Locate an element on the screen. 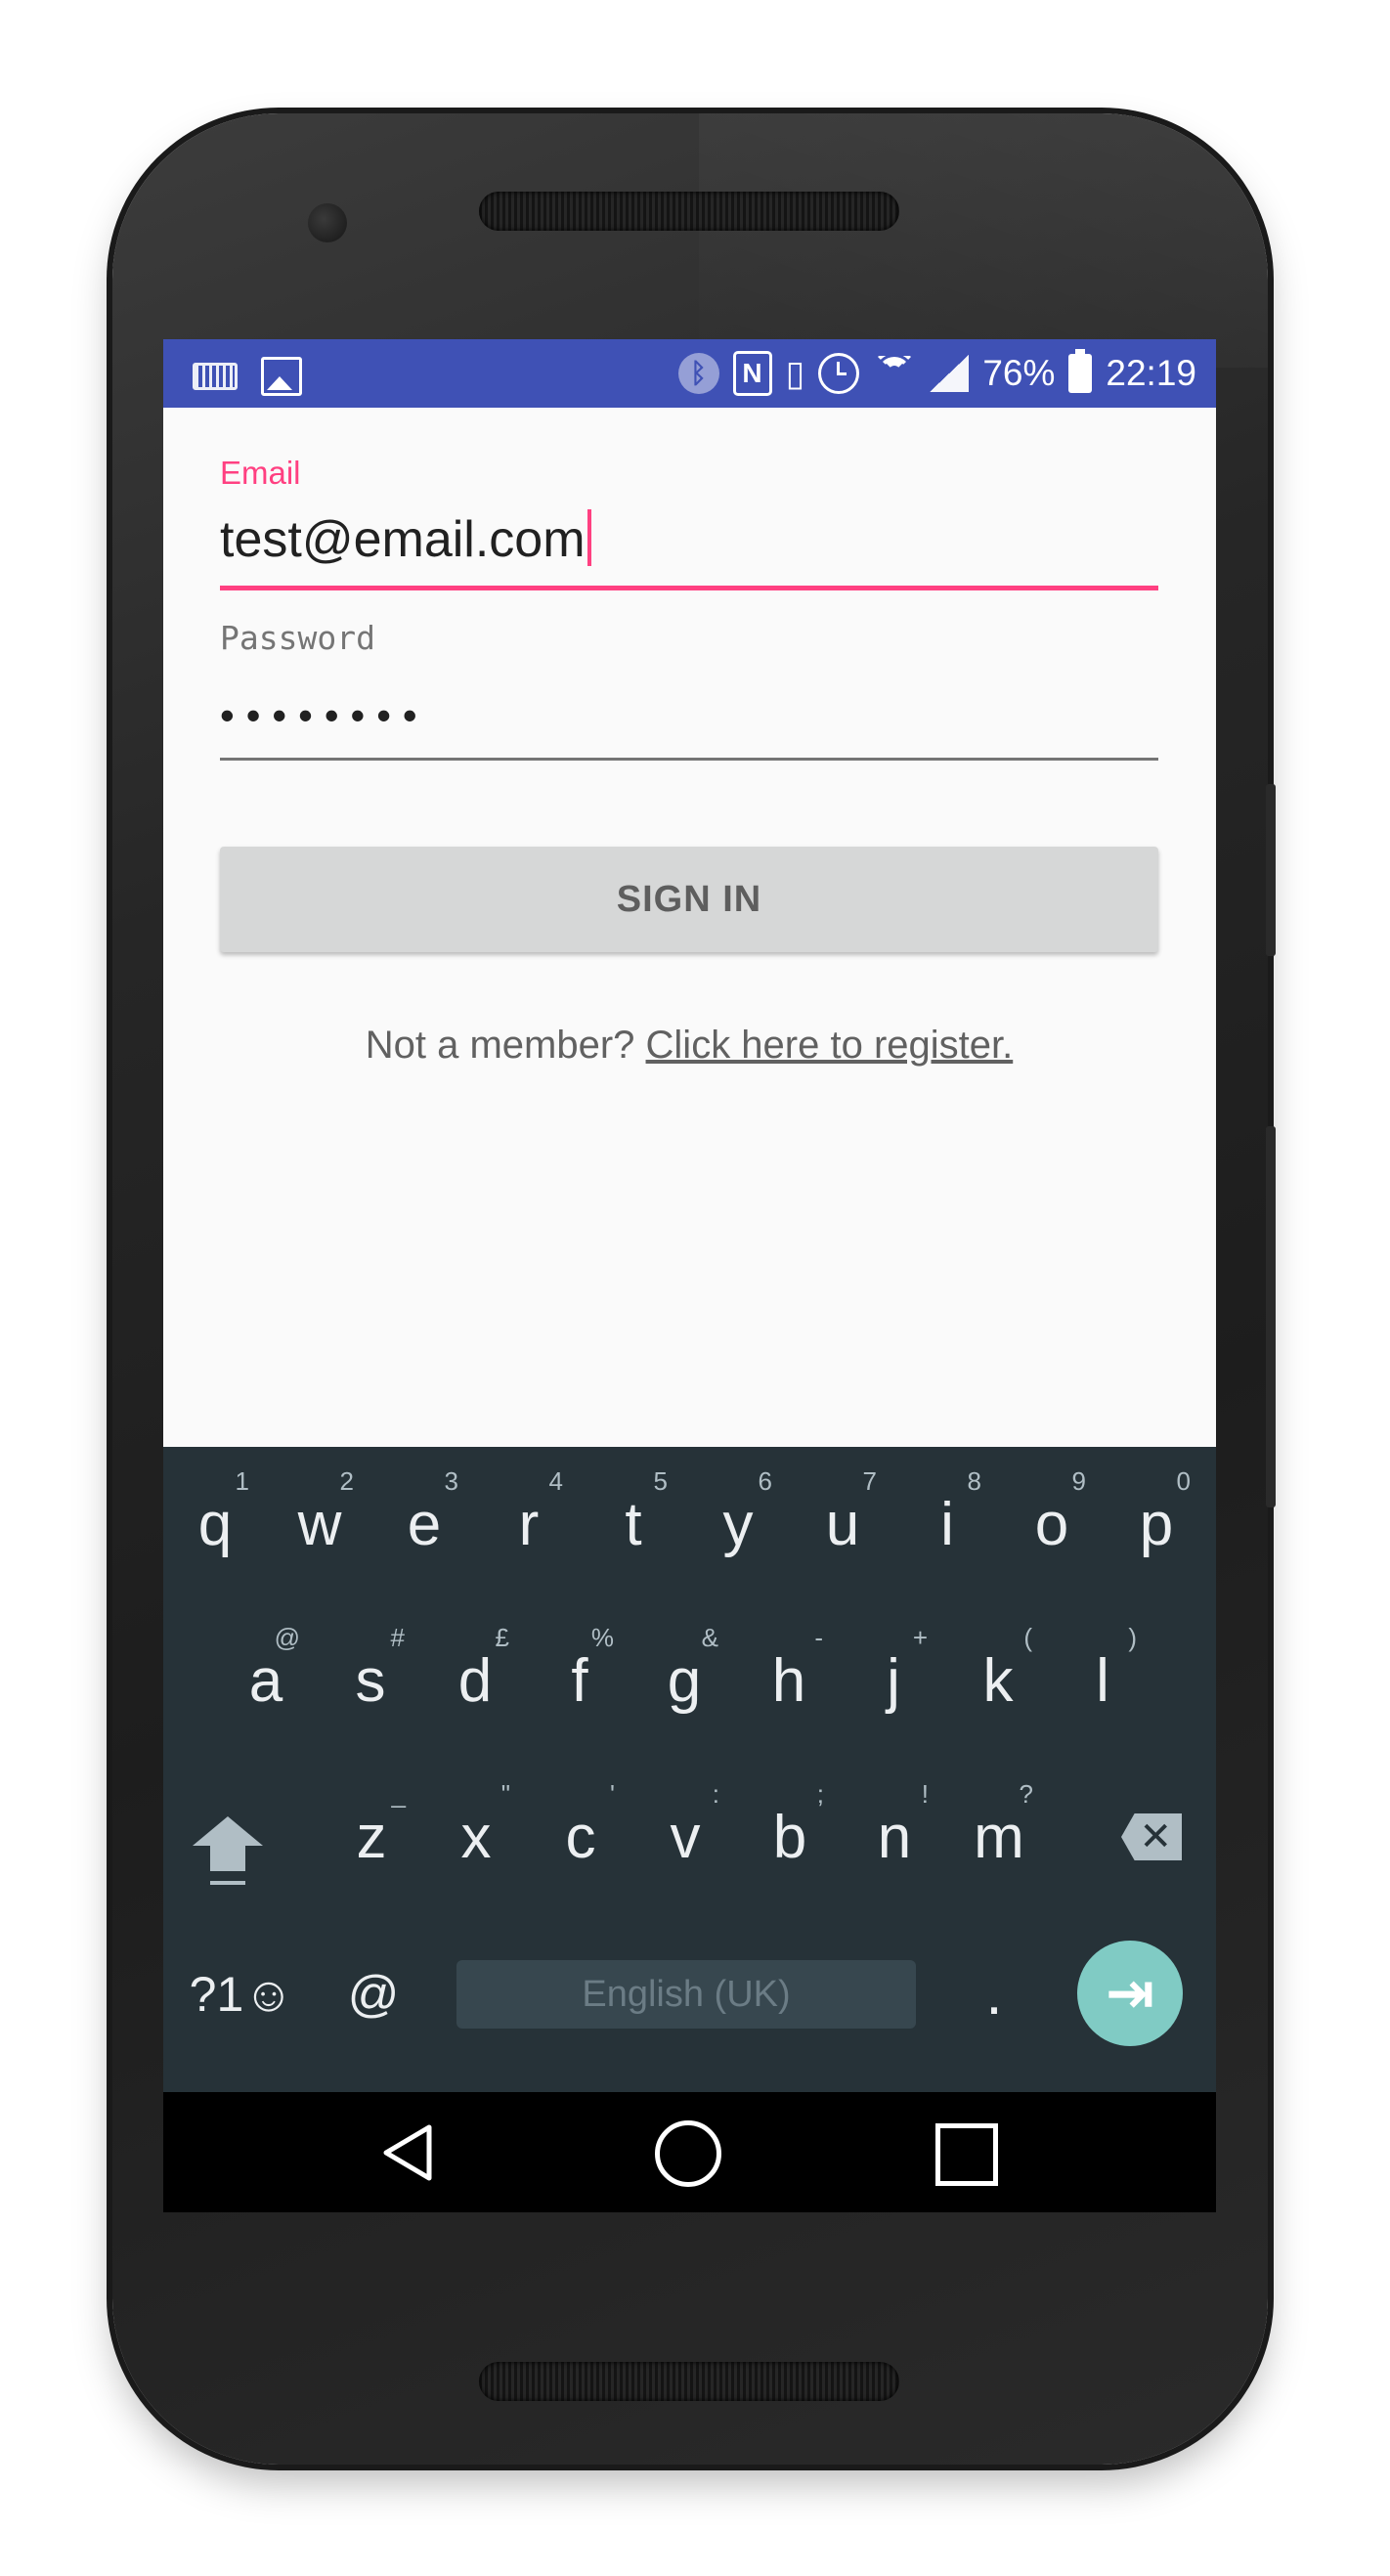 This screenshot has width=1390, height=2576. symbols-key: ?1☺ is located at coordinates (241, 1995).